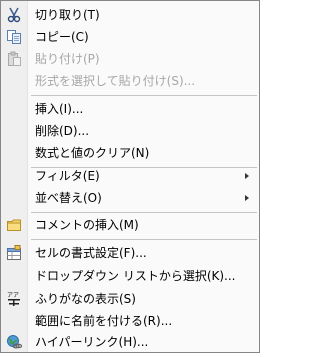 The height and width of the screenshot is (357, 320). I want to click on copy-icon, so click(14, 37).